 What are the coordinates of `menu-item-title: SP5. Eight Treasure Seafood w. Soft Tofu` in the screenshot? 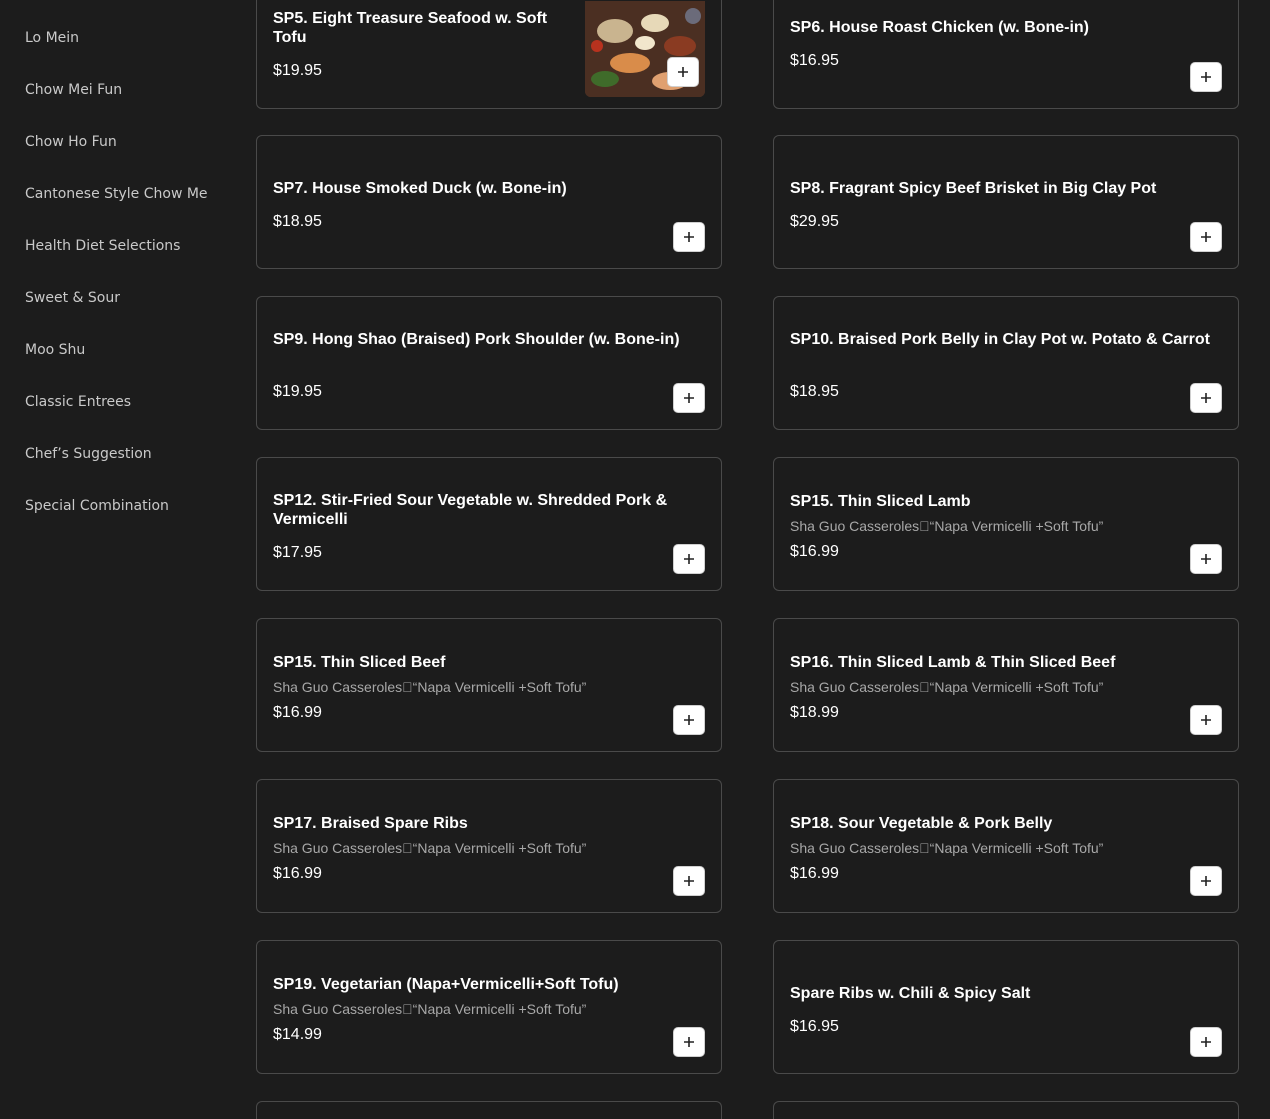 It's located at (410, 28).